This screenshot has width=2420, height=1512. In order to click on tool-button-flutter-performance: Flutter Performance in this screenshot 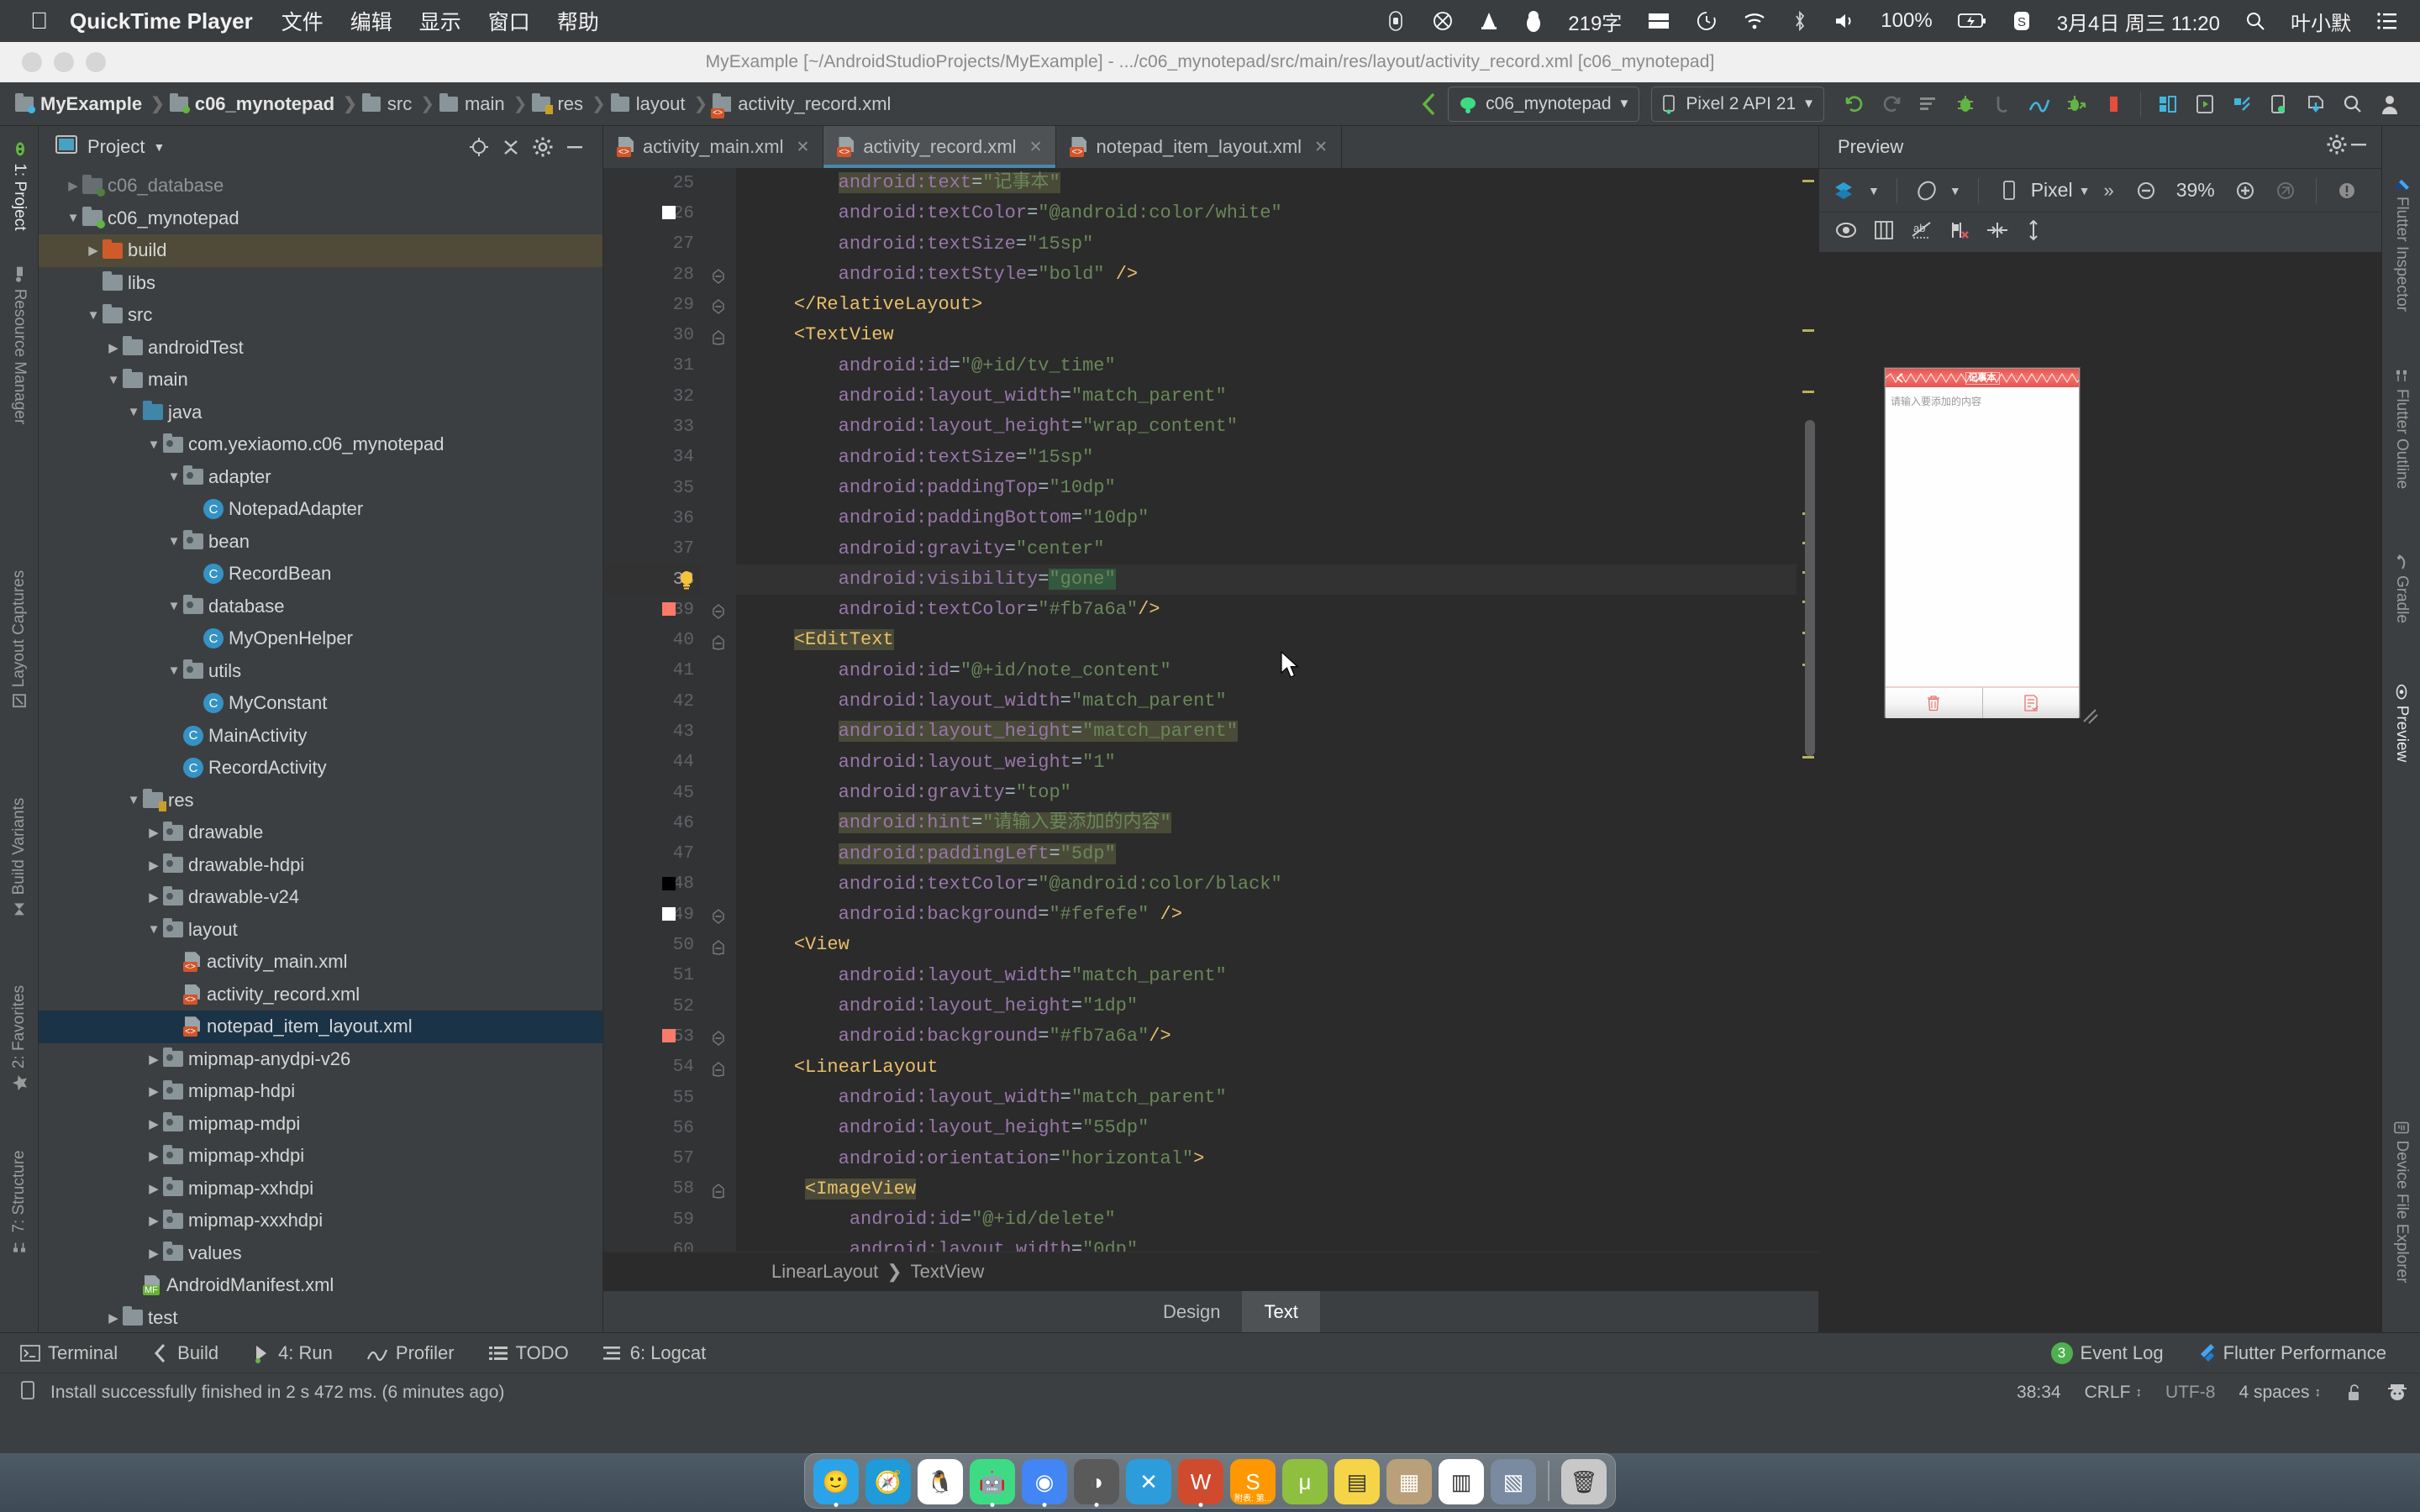, I will do `click(2291, 1353)`.